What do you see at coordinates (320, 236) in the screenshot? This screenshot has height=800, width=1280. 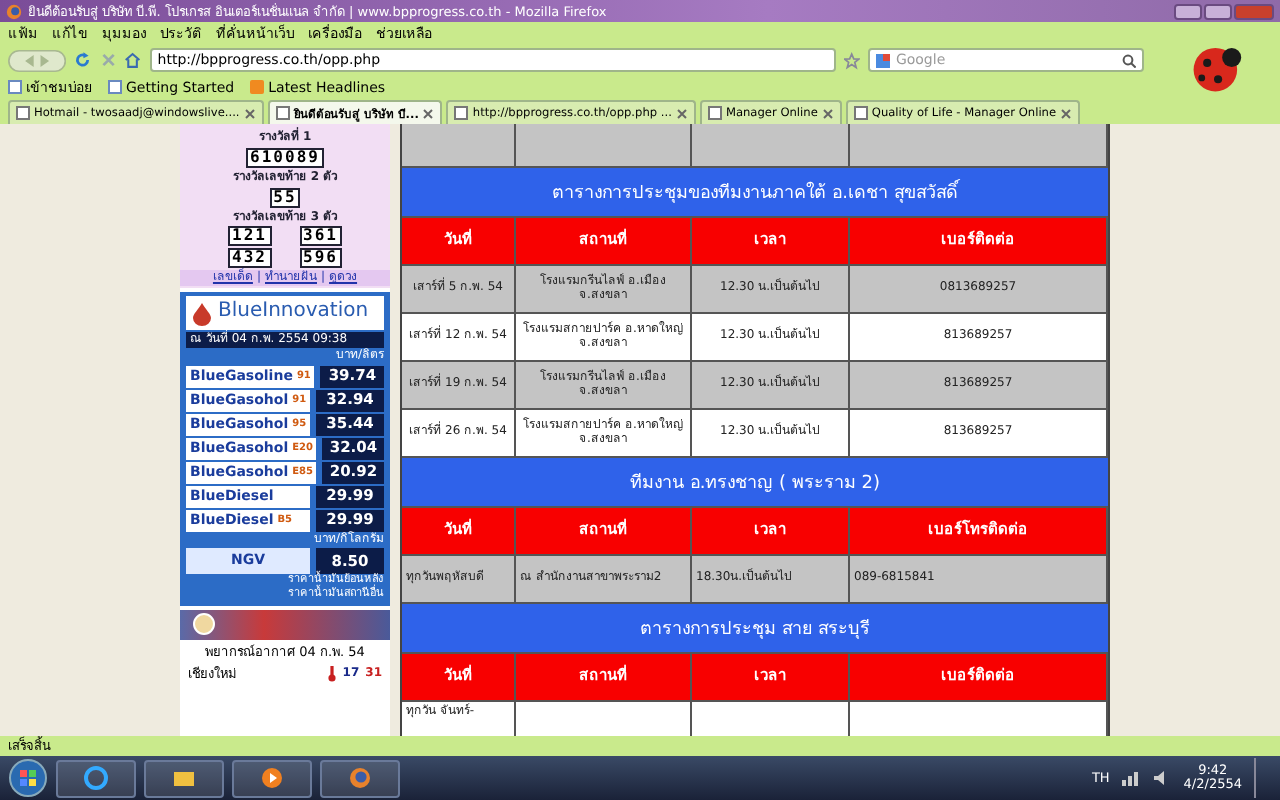 I see `lottery-number: 361` at bounding box center [320, 236].